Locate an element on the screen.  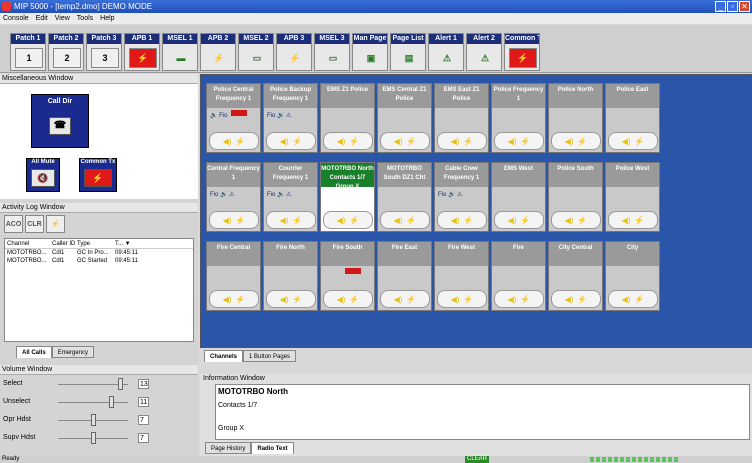
channel-police-north: Police North ◀) ⚡ is located at coordinates (575, 118).